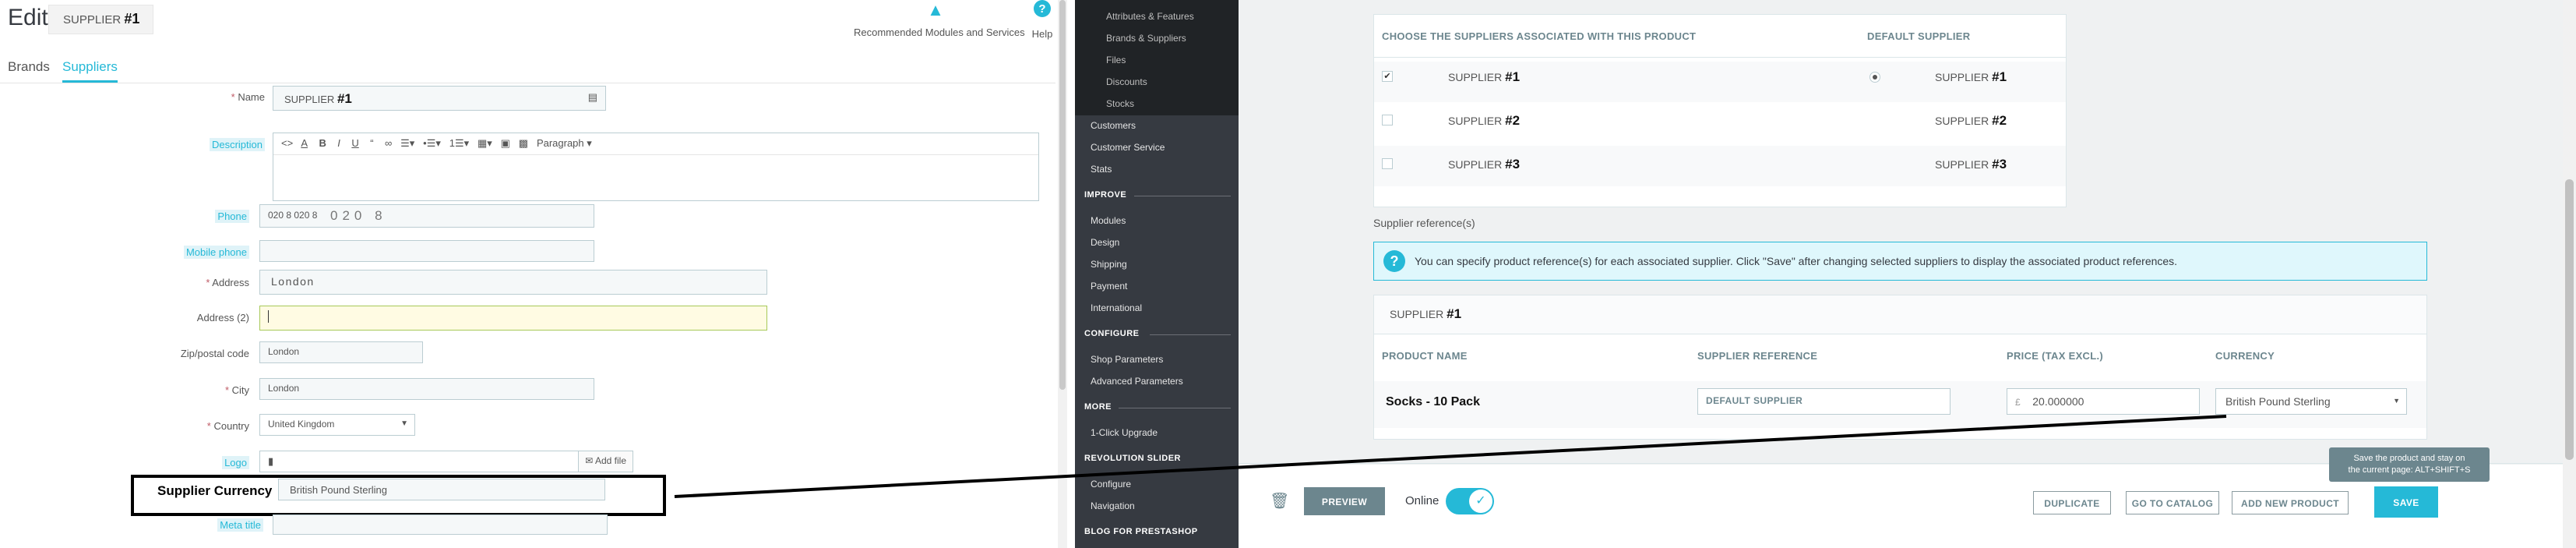 The image size is (2576, 548). I want to click on annotation-arrow-line, so click(1450, 456).